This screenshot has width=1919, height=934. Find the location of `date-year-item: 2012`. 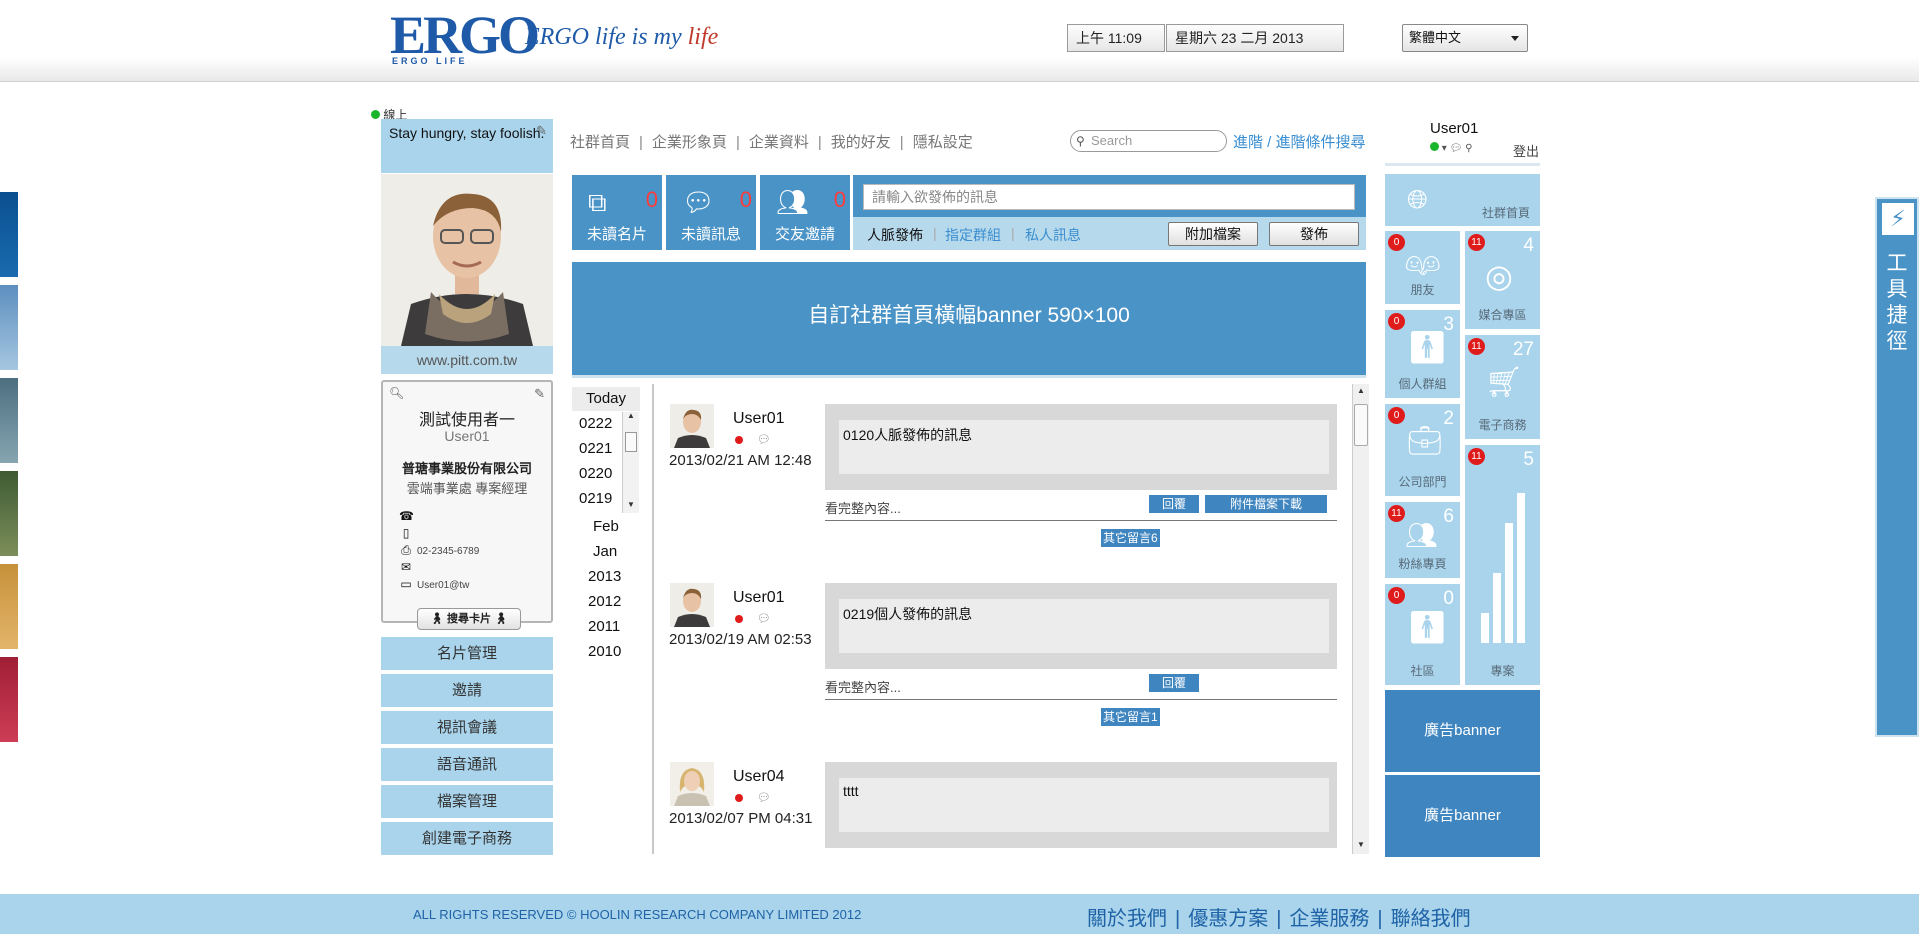

date-year-item: 2012 is located at coordinates (604, 601).